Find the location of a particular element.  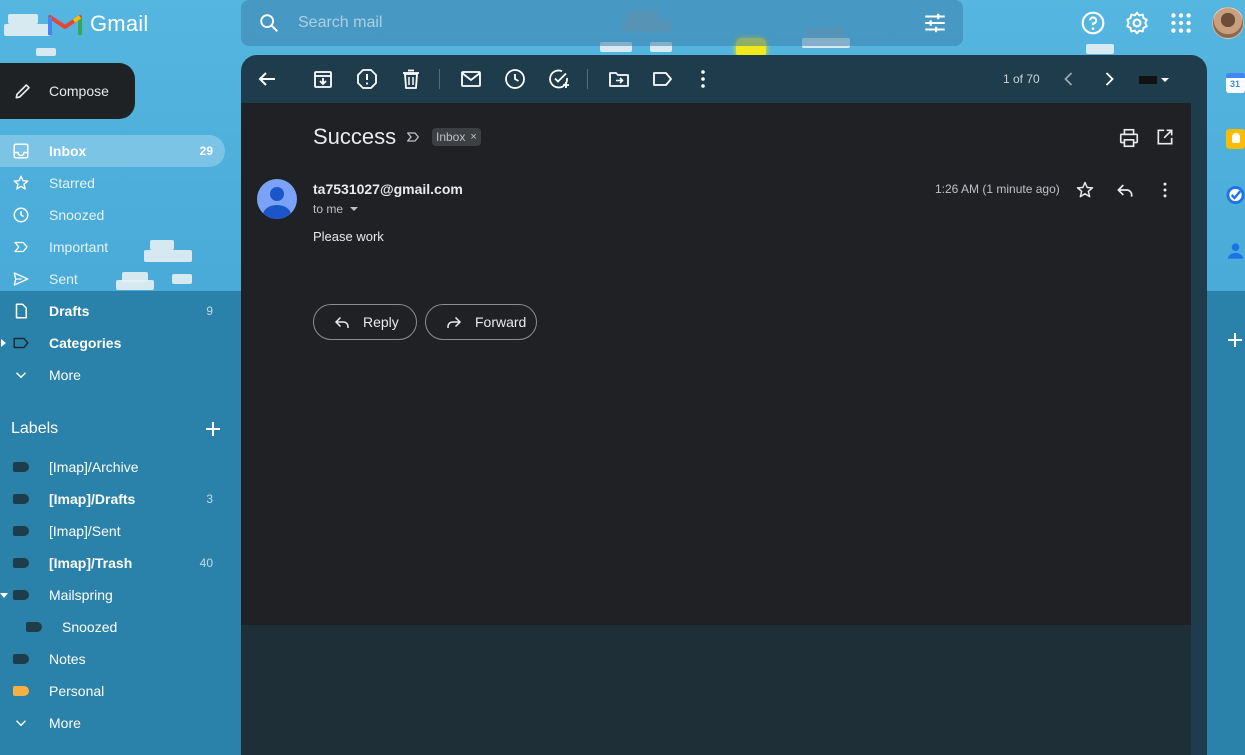

sidebar-item-snoozed: Snoozed is located at coordinates (112, 215).